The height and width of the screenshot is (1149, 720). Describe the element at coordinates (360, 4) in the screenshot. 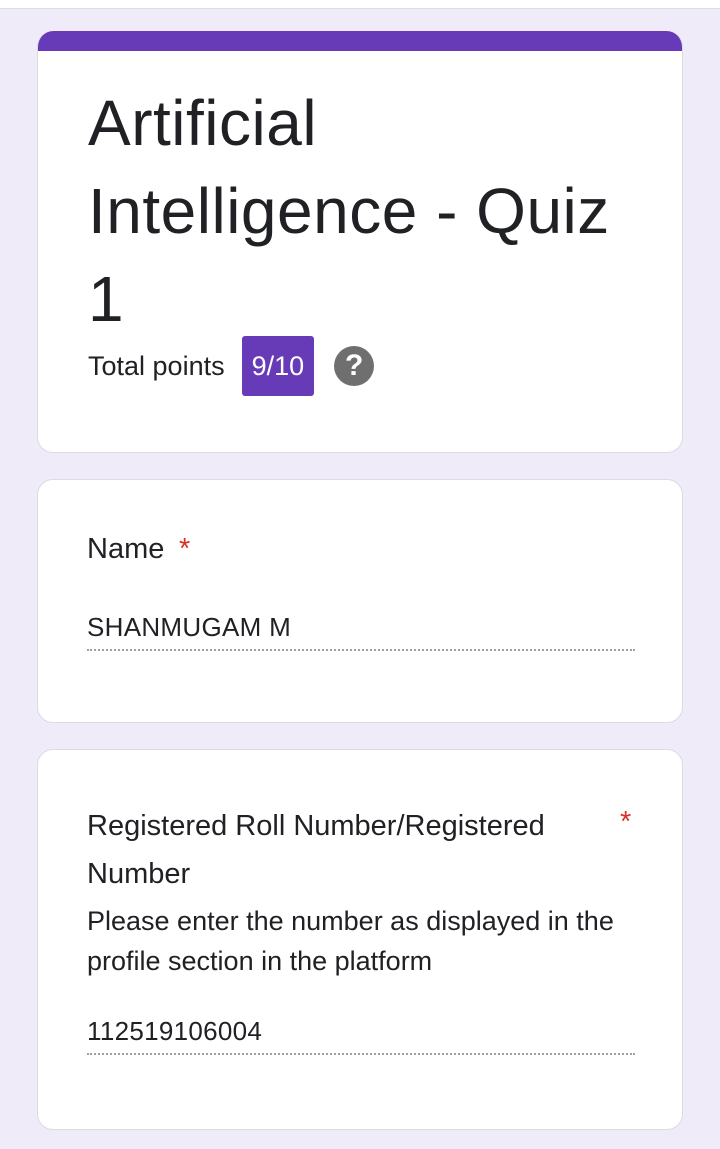

I see `top-strip` at that location.